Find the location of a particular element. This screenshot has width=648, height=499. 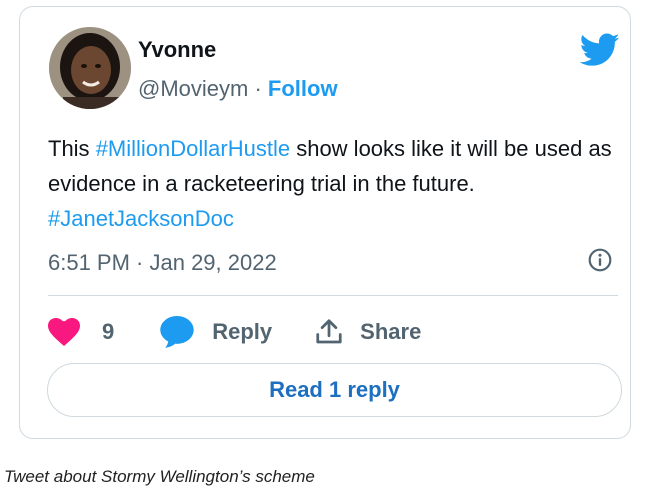

author-name: Yvonne is located at coordinates (177, 50).